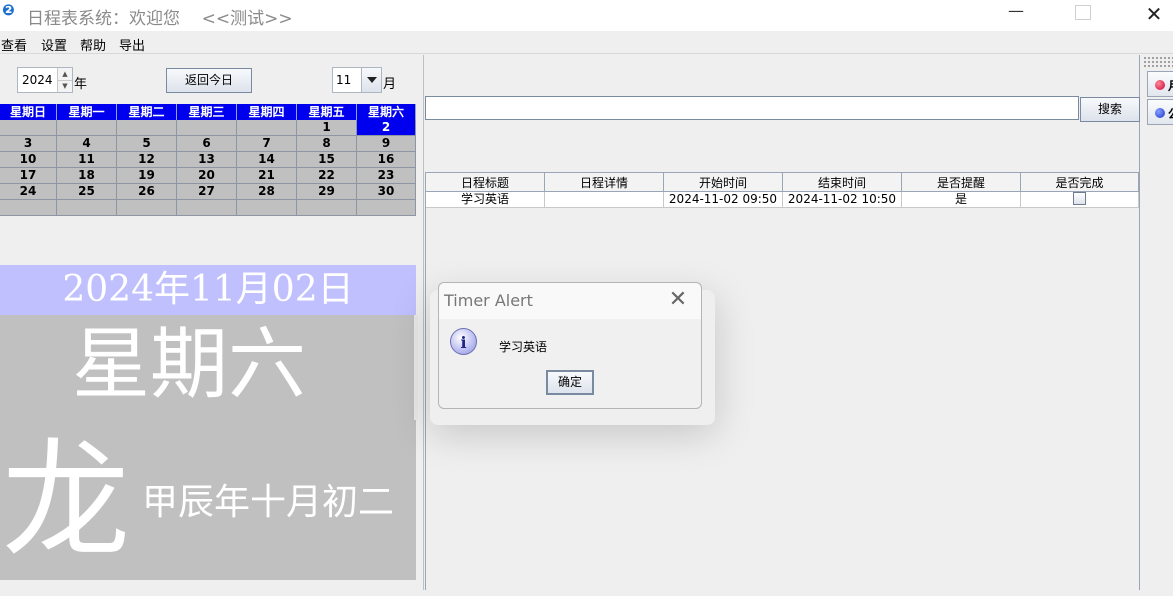 The height and width of the screenshot is (596, 1173). What do you see at coordinates (1080, 182) in the screenshot?
I see `column-header-done: 是否完成` at bounding box center [1080, 182].